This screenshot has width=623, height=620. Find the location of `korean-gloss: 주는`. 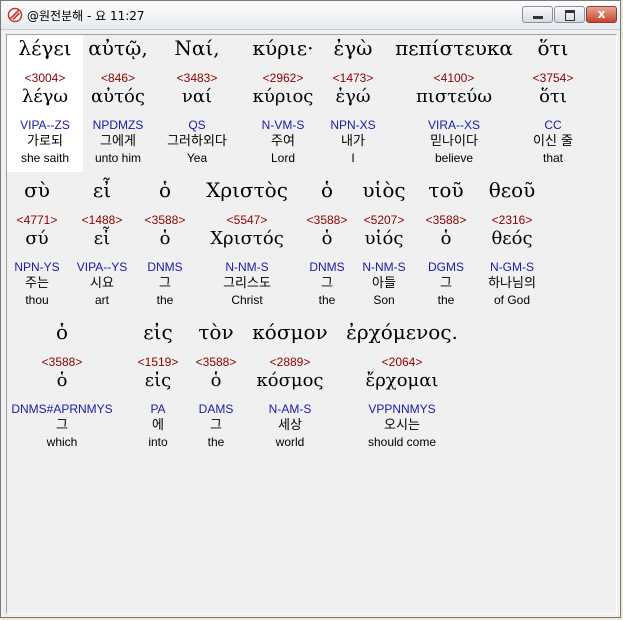

korean-gloss: 주는 is located at coordinates (37, 283).